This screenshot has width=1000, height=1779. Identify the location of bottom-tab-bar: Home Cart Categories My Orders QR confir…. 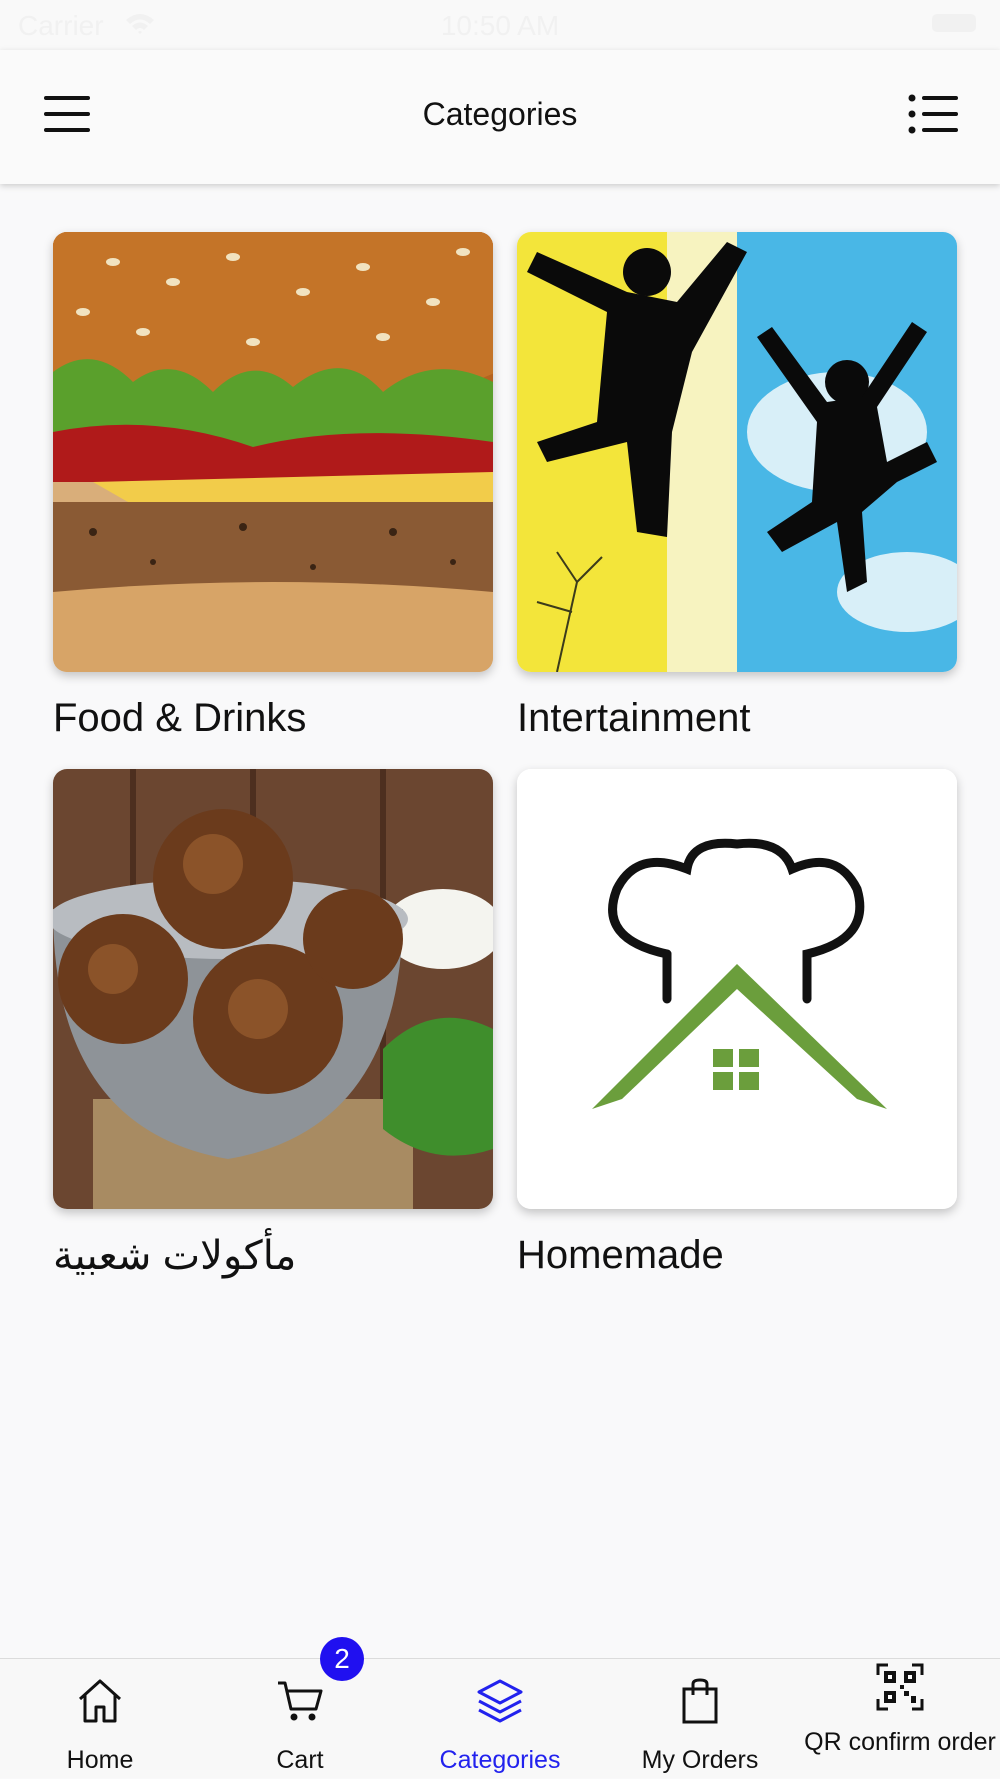
(500, 1708).